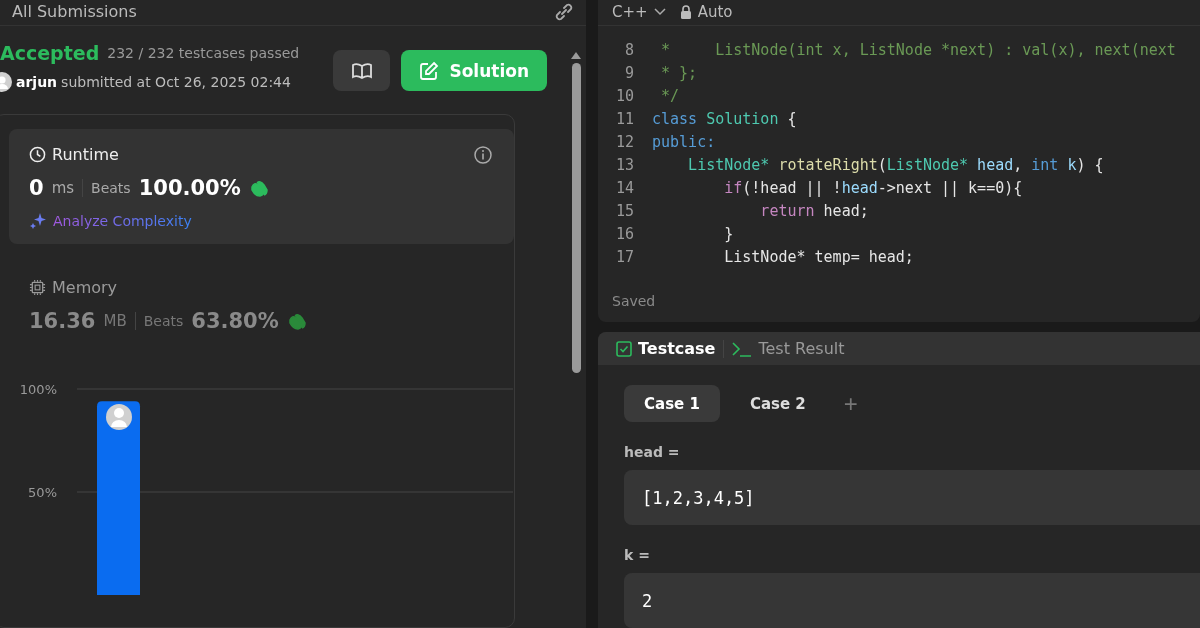  Describe the element at coordinates (918, 49) in the screenshot. I see `code-line: * ListNode(int x, ListNode *next) : val(x), next(next` at that location.